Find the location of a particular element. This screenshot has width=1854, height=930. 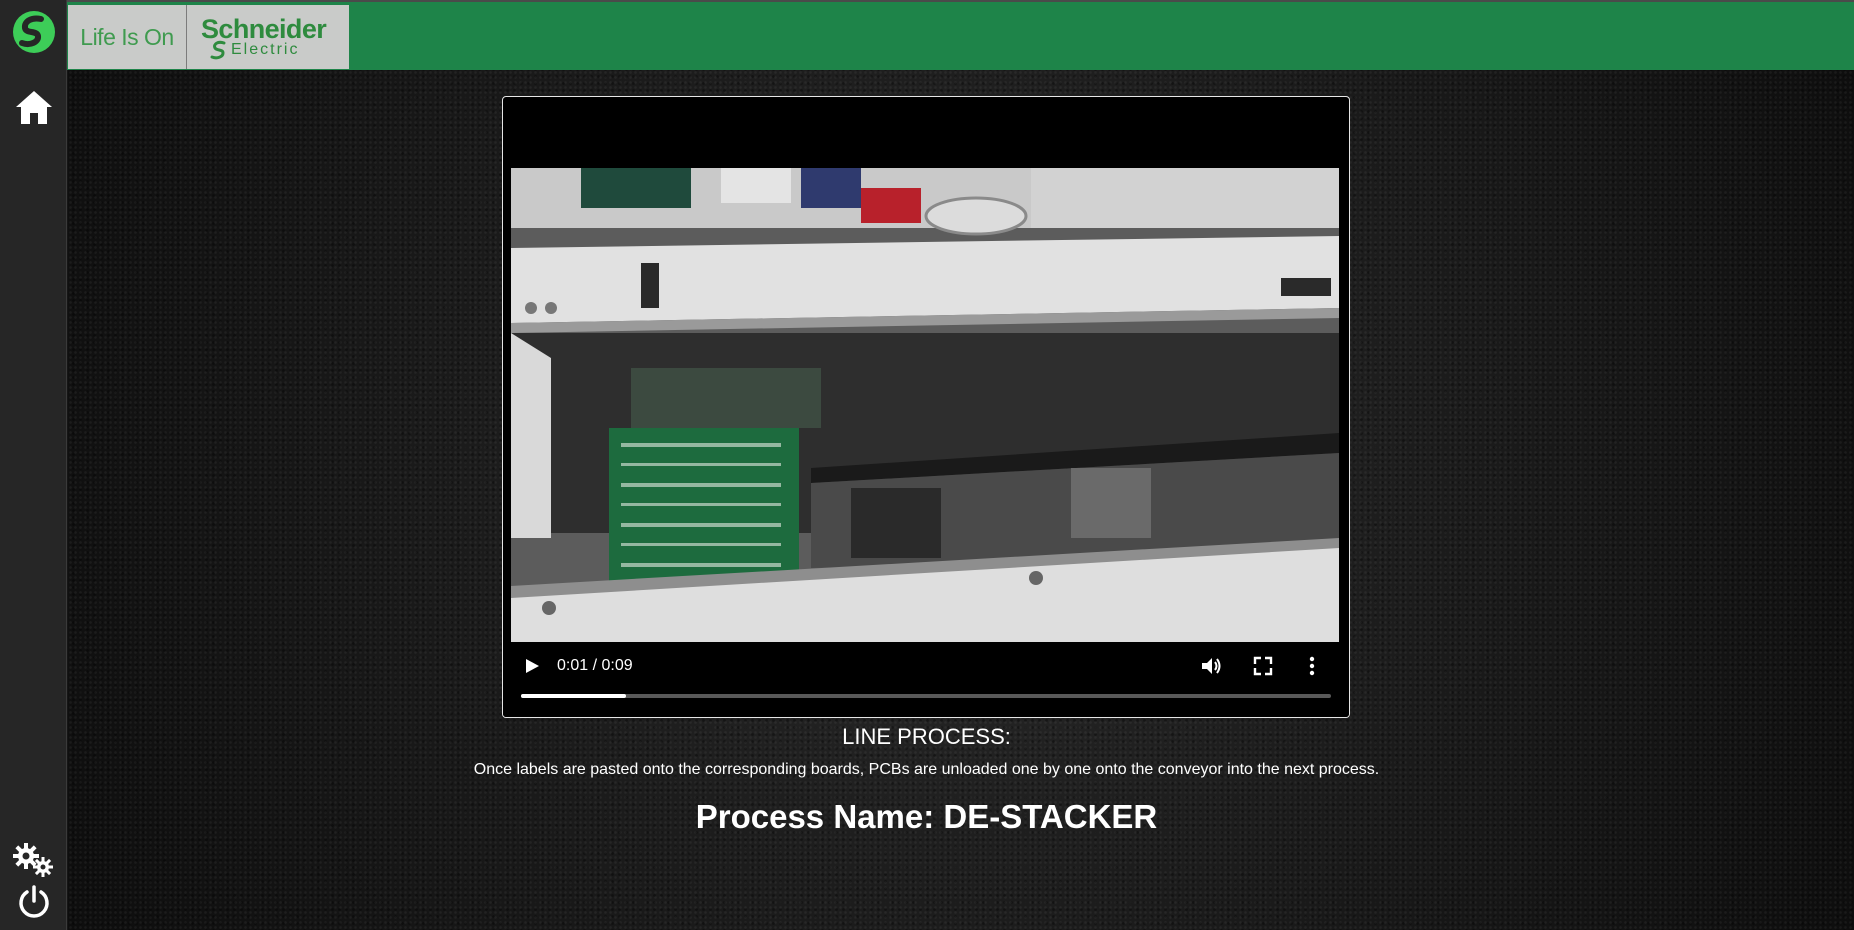

logo-company-bottom: Electric is located at coordinates (279, 50).